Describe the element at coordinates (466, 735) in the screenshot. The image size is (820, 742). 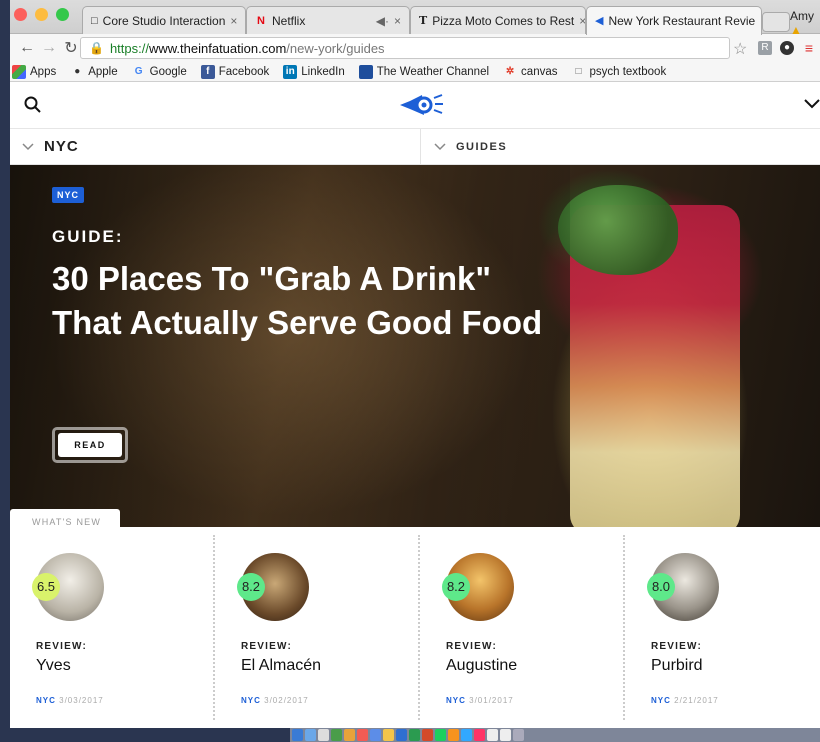
I see `photoshop-icon` at that location.